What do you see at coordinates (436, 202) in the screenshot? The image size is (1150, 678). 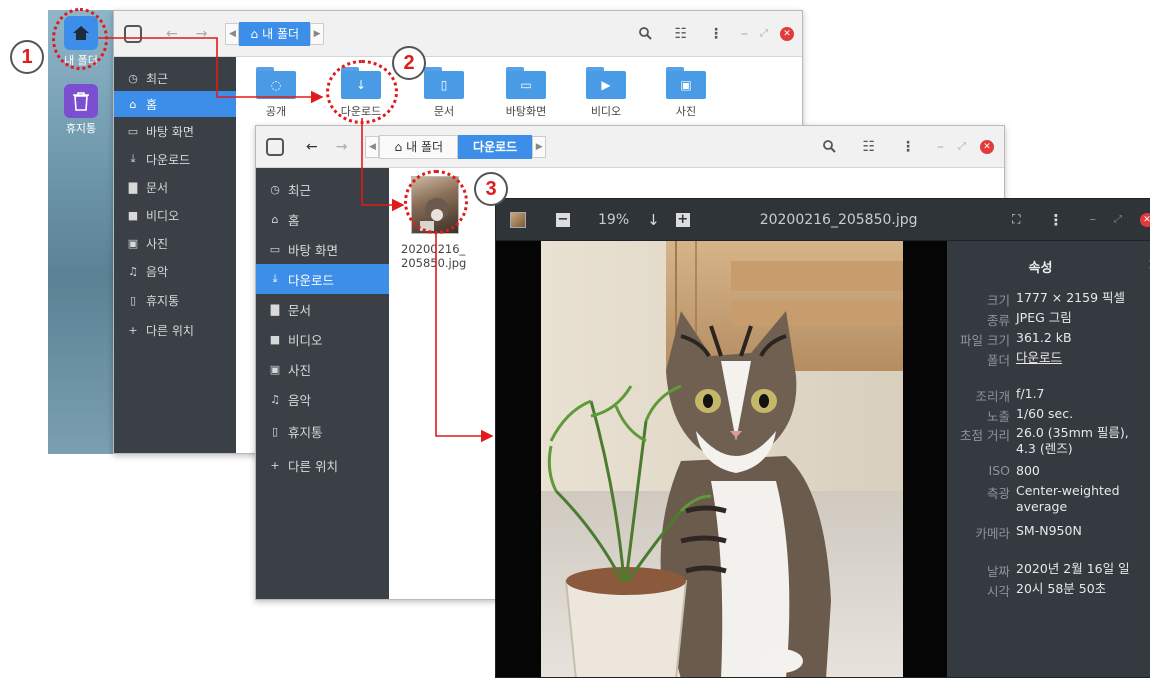 I see `highlight-ring-photo-file` at bounding box center [436, 202].